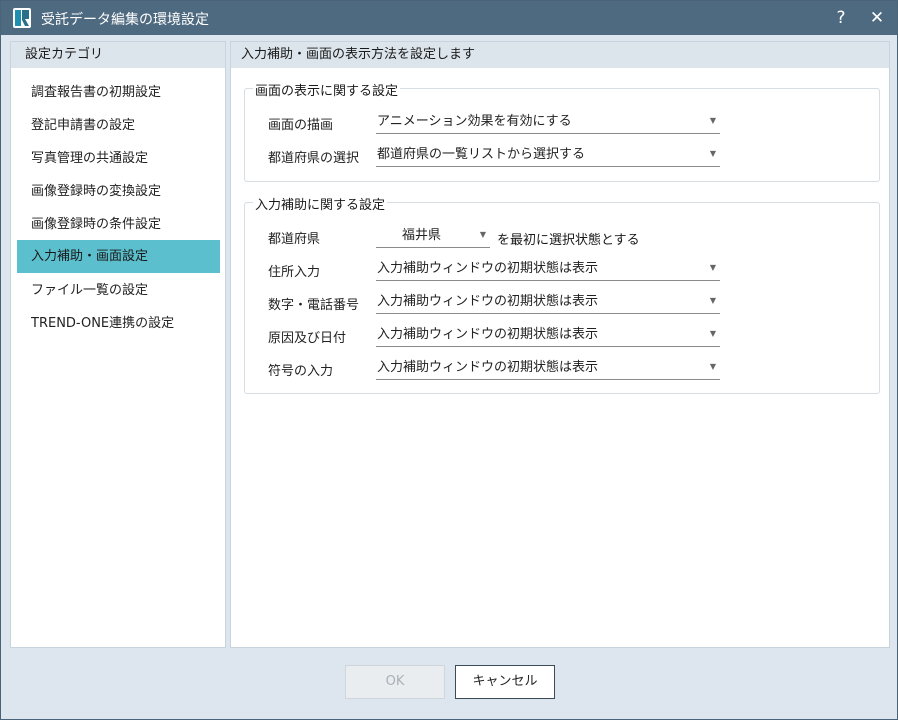 The image size is (898, 720). What do you see at coordinates (294, 239) in the screenshot?
I see `prefecture-label: 都道府県` at bounding box center [294, 239].